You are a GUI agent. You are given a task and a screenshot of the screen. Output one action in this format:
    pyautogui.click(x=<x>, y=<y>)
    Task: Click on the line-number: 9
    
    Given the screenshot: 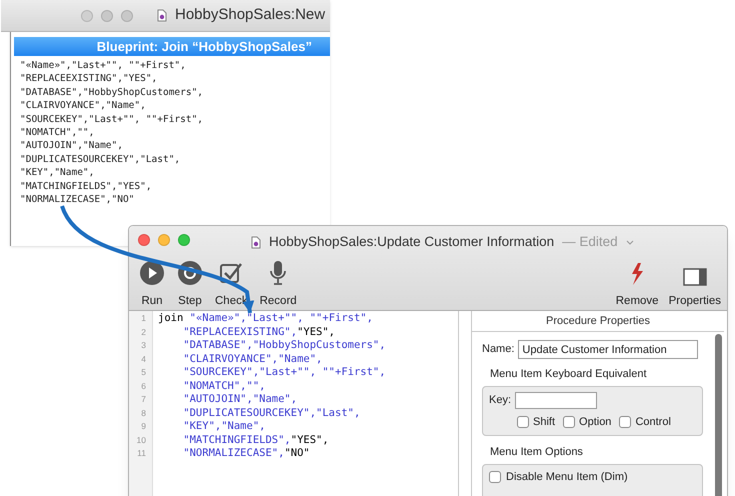 What is the action you would take?
    pyautogui.click(x=143, y=426)
    